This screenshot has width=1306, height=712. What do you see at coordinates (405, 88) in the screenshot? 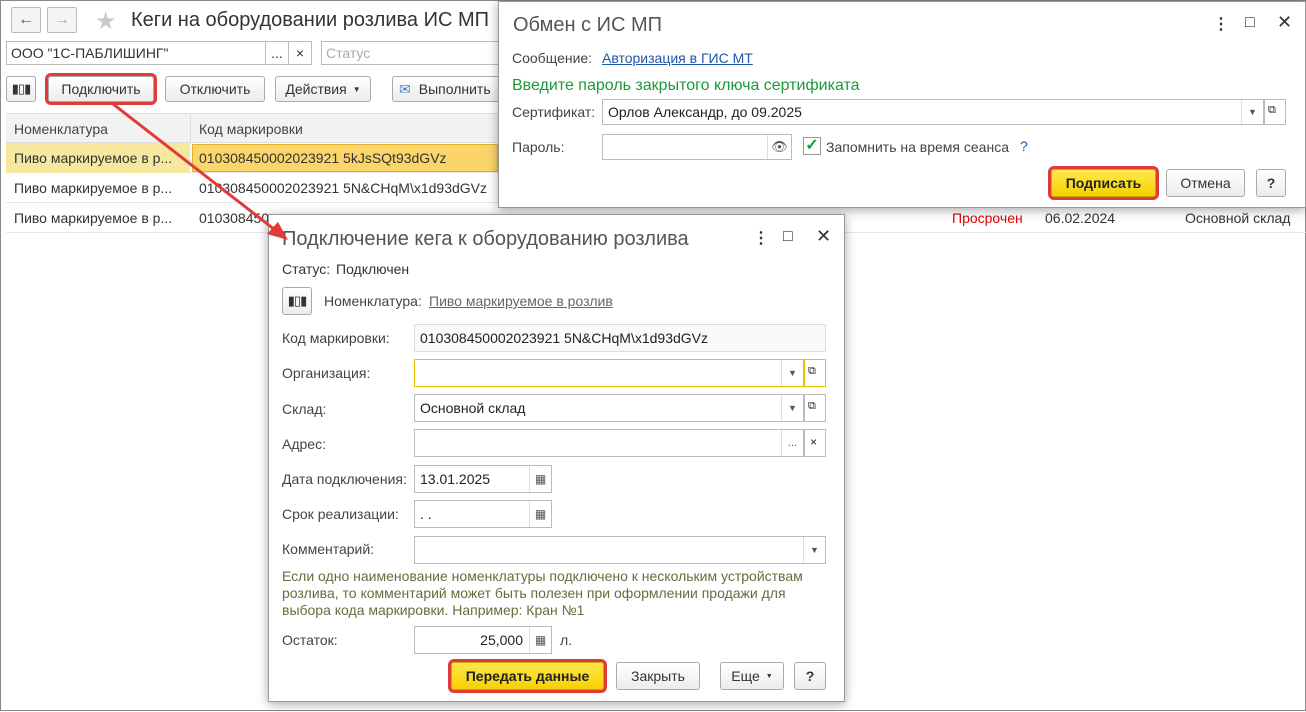
I see `envelope-icon: ✉` at bounding box center [405, 88].